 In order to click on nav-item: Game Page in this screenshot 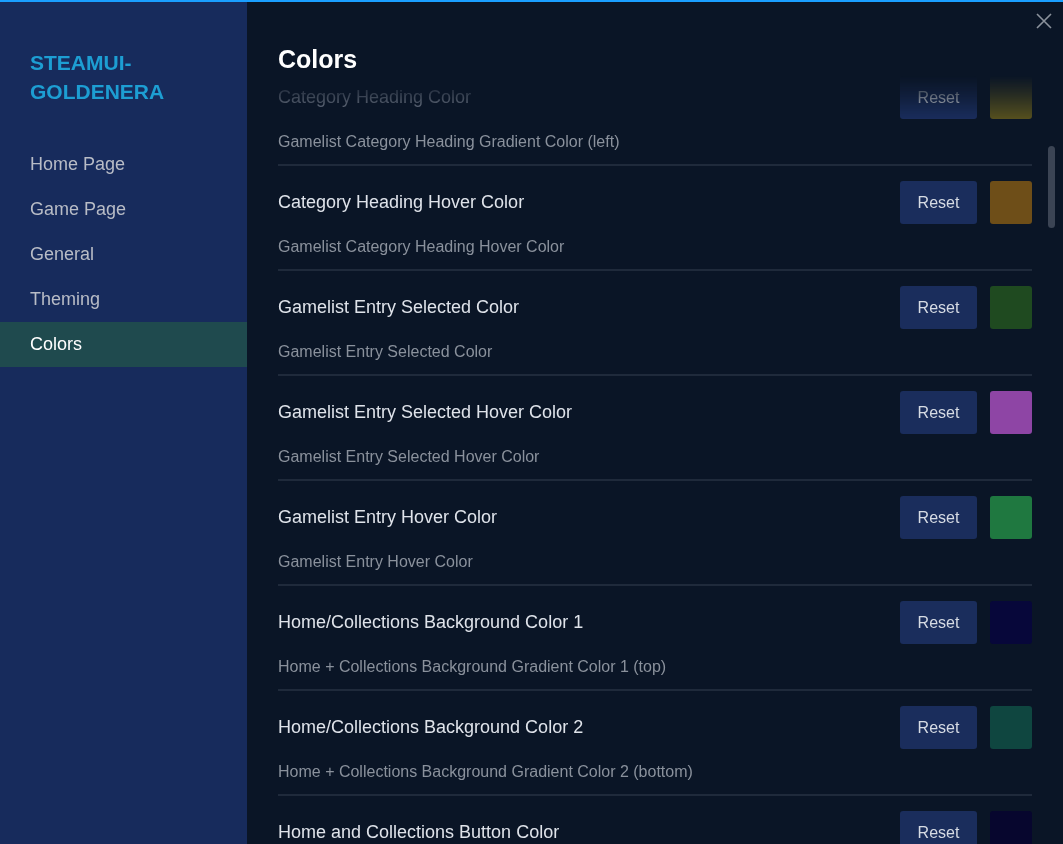, I will do `click(123, 209)`.